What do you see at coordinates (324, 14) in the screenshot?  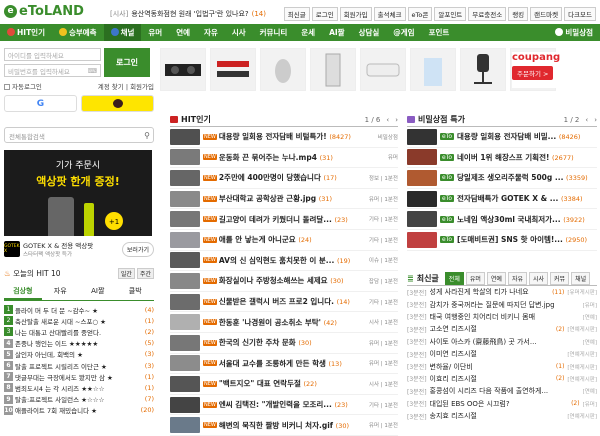 I see `top-link: 로그인` at bounding box center [324, 14].